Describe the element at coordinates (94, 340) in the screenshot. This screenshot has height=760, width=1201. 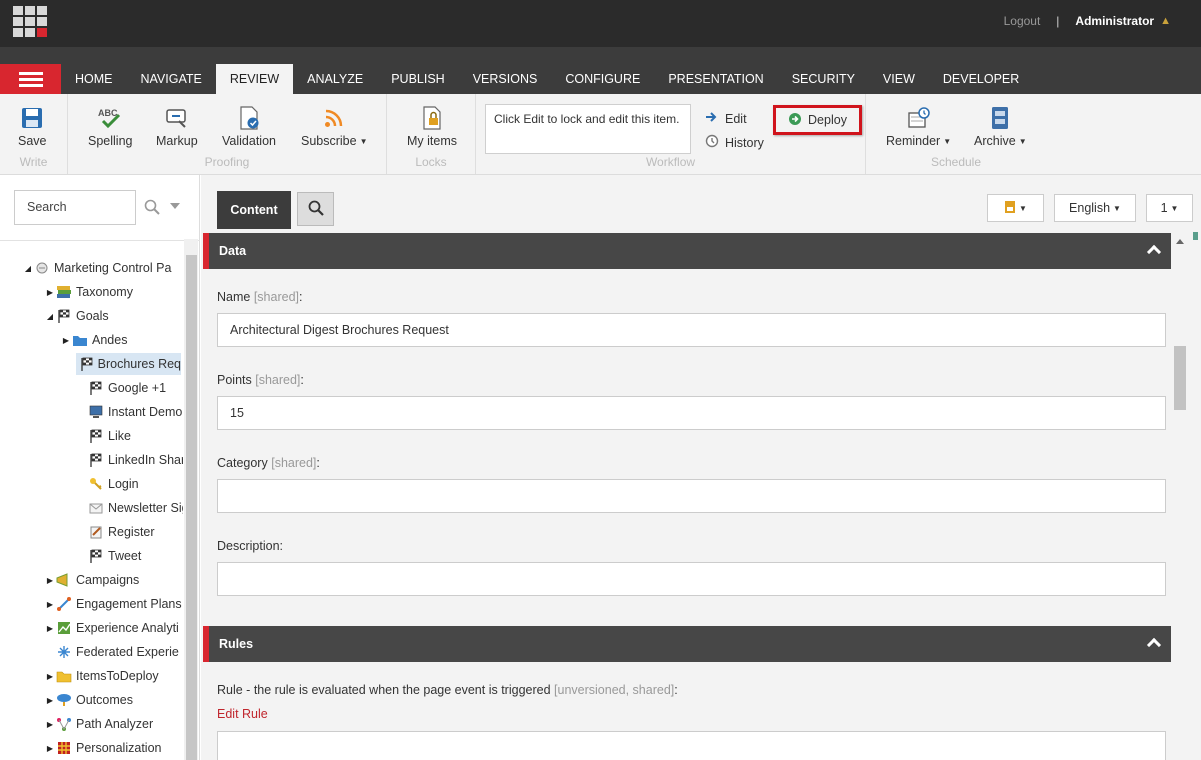
I see `tree-item: ▶ Andes` at that location.